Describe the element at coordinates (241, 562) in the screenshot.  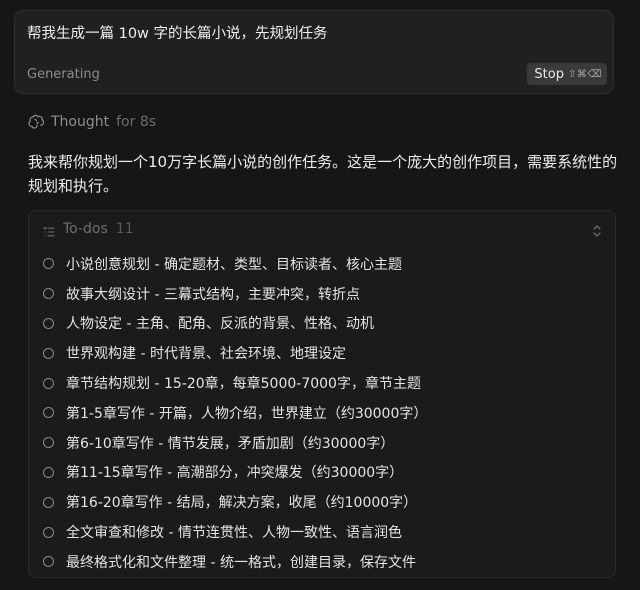
I see `todo-text: 最终格式化和文件整理 - 统一格式，创建目录，保存文件` at that location.